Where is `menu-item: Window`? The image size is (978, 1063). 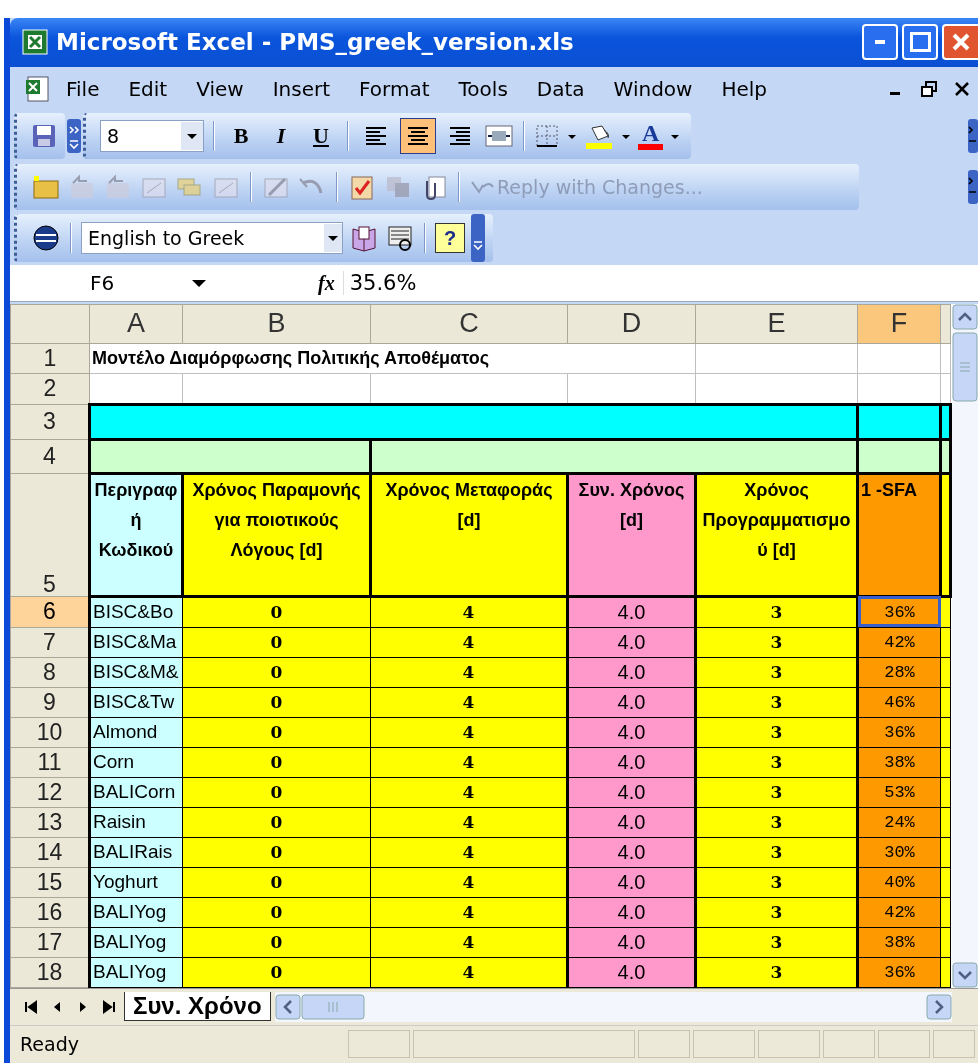
menu-item: Window is located at coordinates (655, 88).